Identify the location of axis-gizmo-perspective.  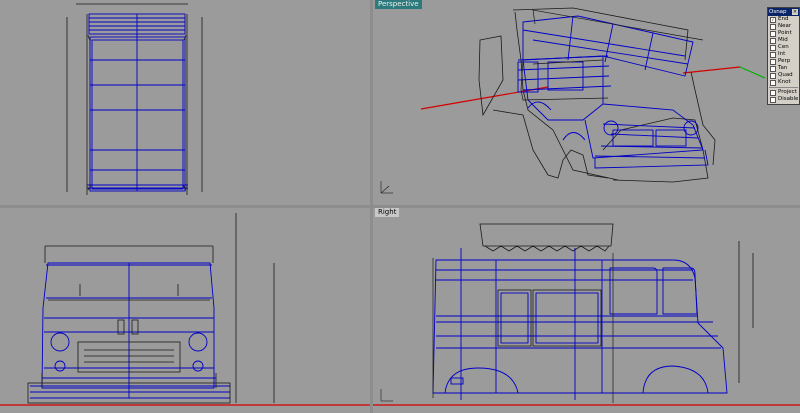
(386, 187).